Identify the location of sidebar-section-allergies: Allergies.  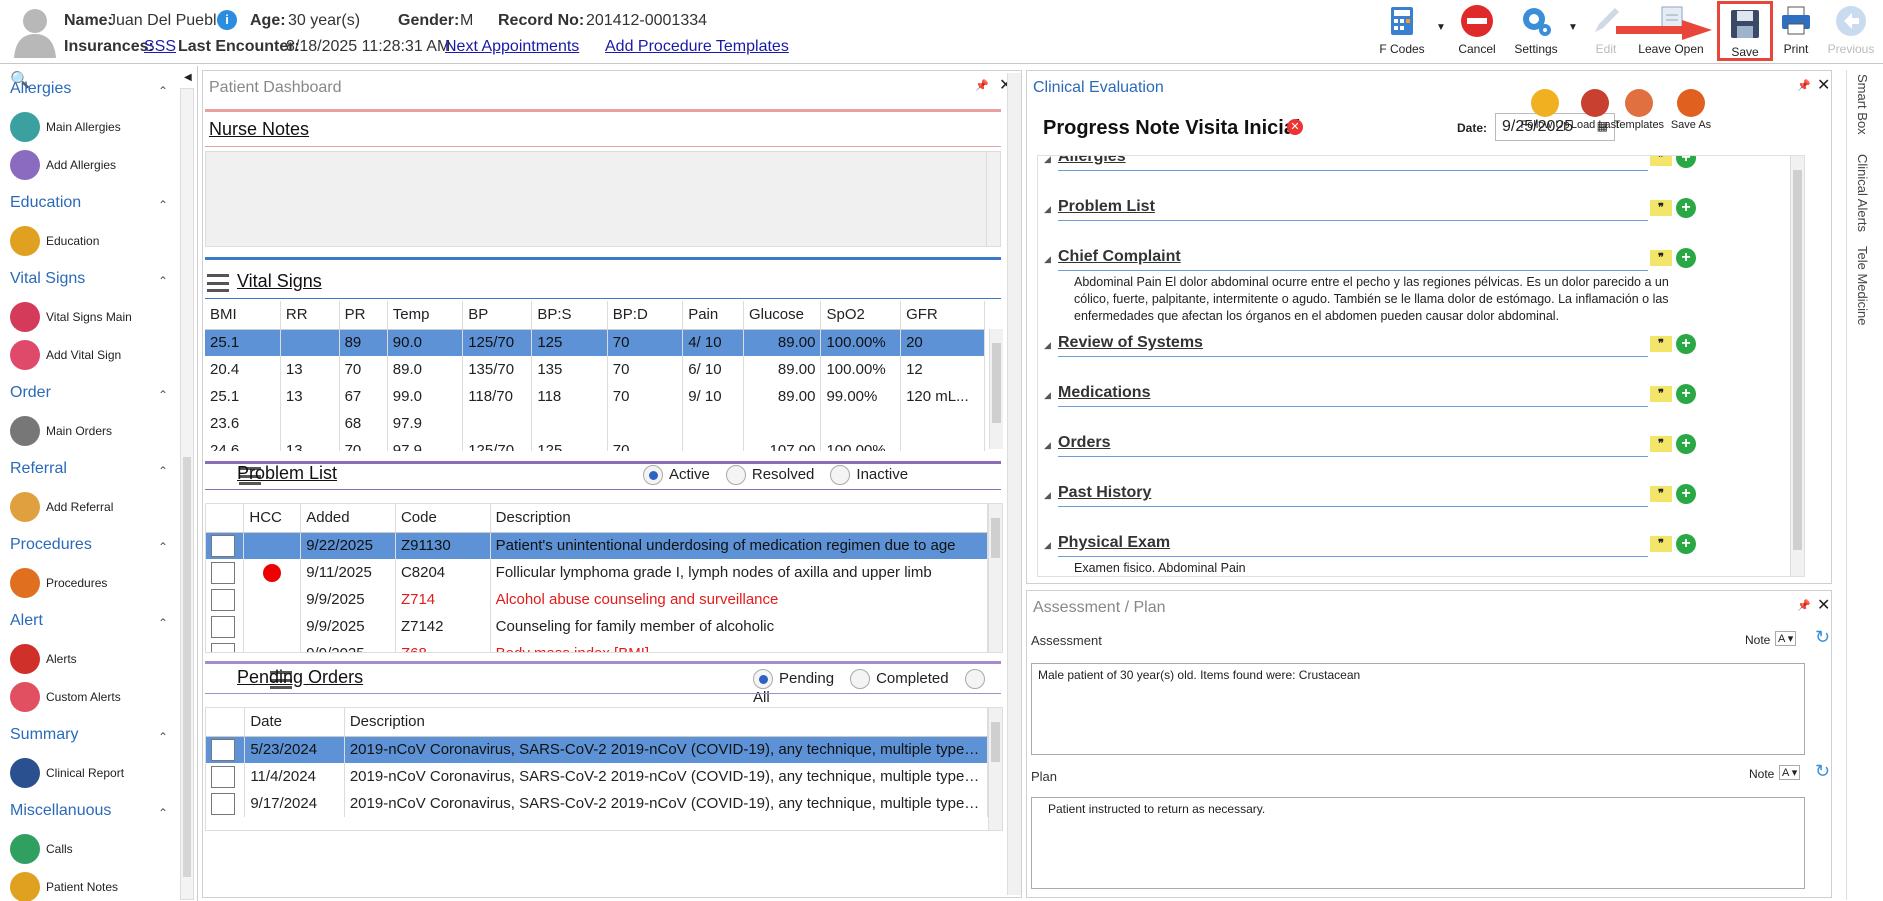
(40, 89).